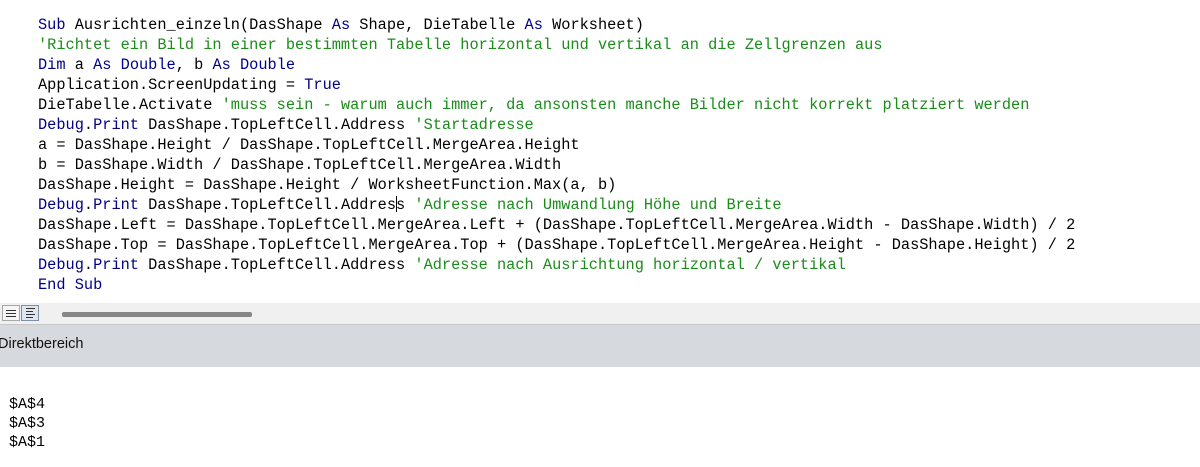  Describe the element at coordinates (52, 65) in the screenshot. I see `code-keyword: Dim` at that location.